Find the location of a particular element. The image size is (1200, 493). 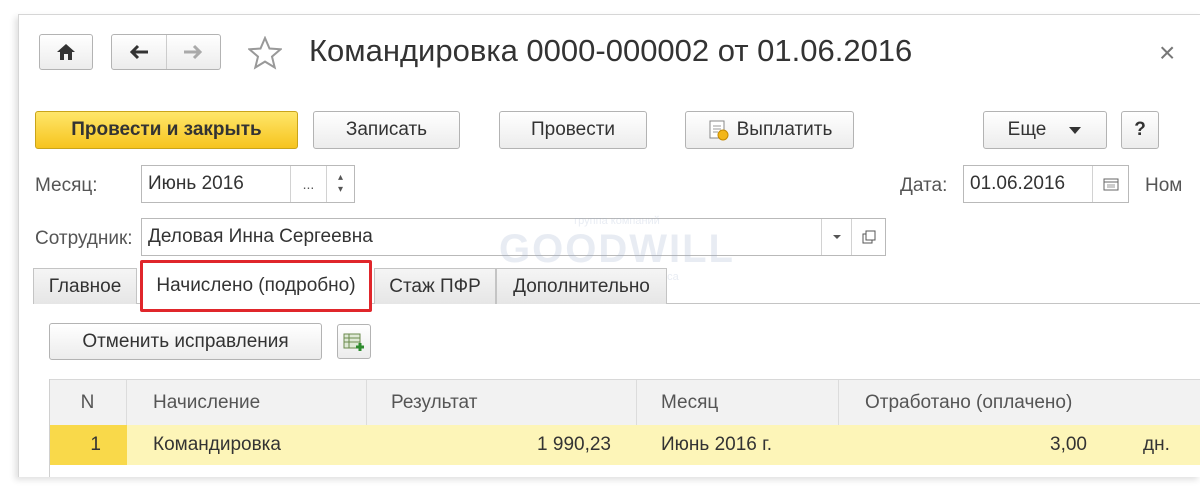

pay-button: Выплатить is located at coordinates (769, 130).